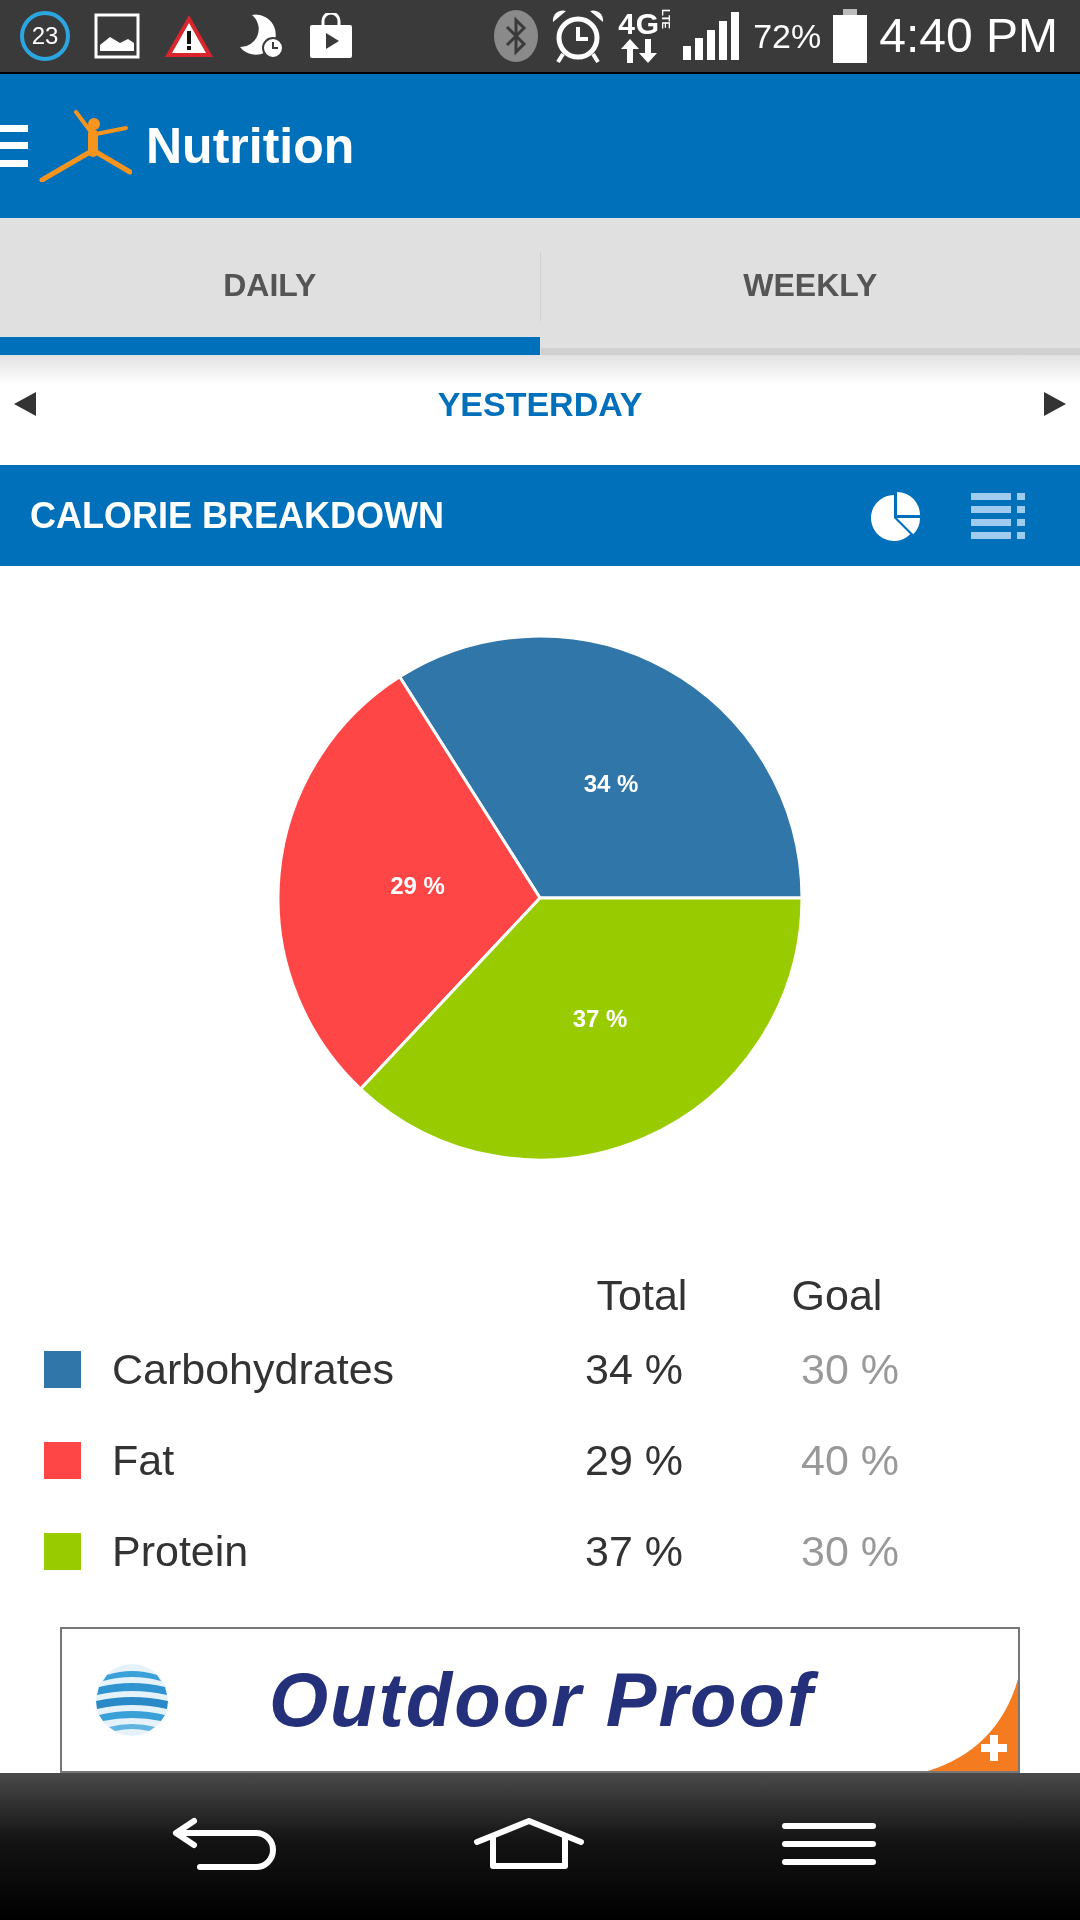 This screenshot has height=1920, width=1080. Describe the element at coordinates (84, 146) in the screenshot. I see `jumping-figure-icon` at that location.